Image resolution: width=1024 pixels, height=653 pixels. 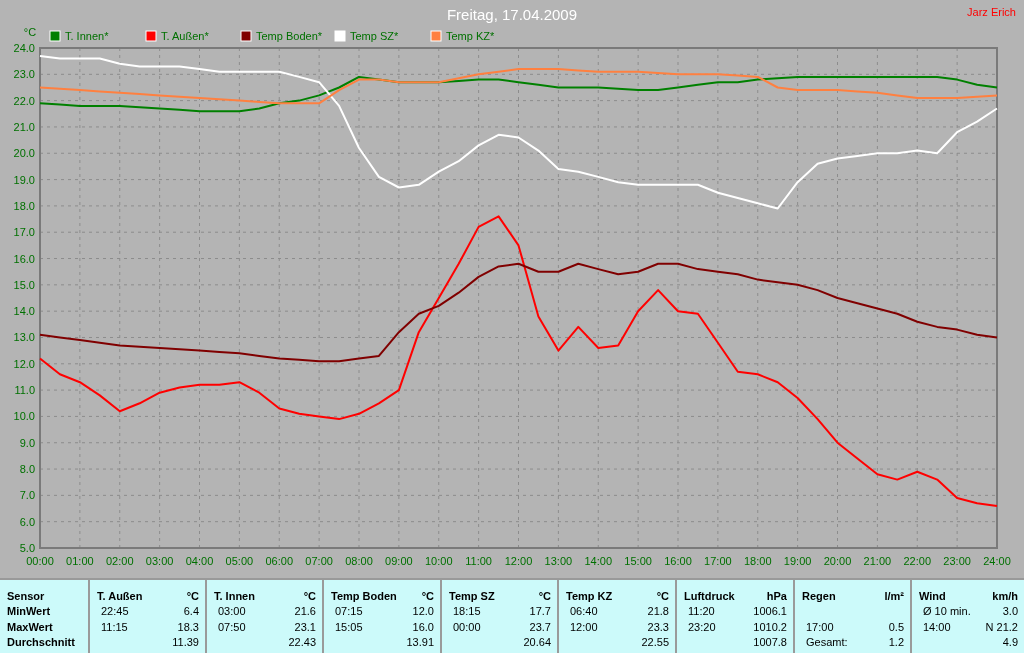 I want to click on y-tick-label: 6.0, so click(x=27, y=521).